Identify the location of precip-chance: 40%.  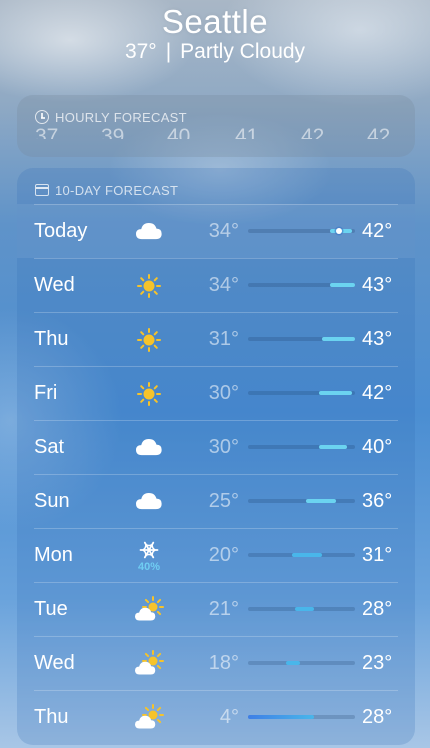
(149, 567).